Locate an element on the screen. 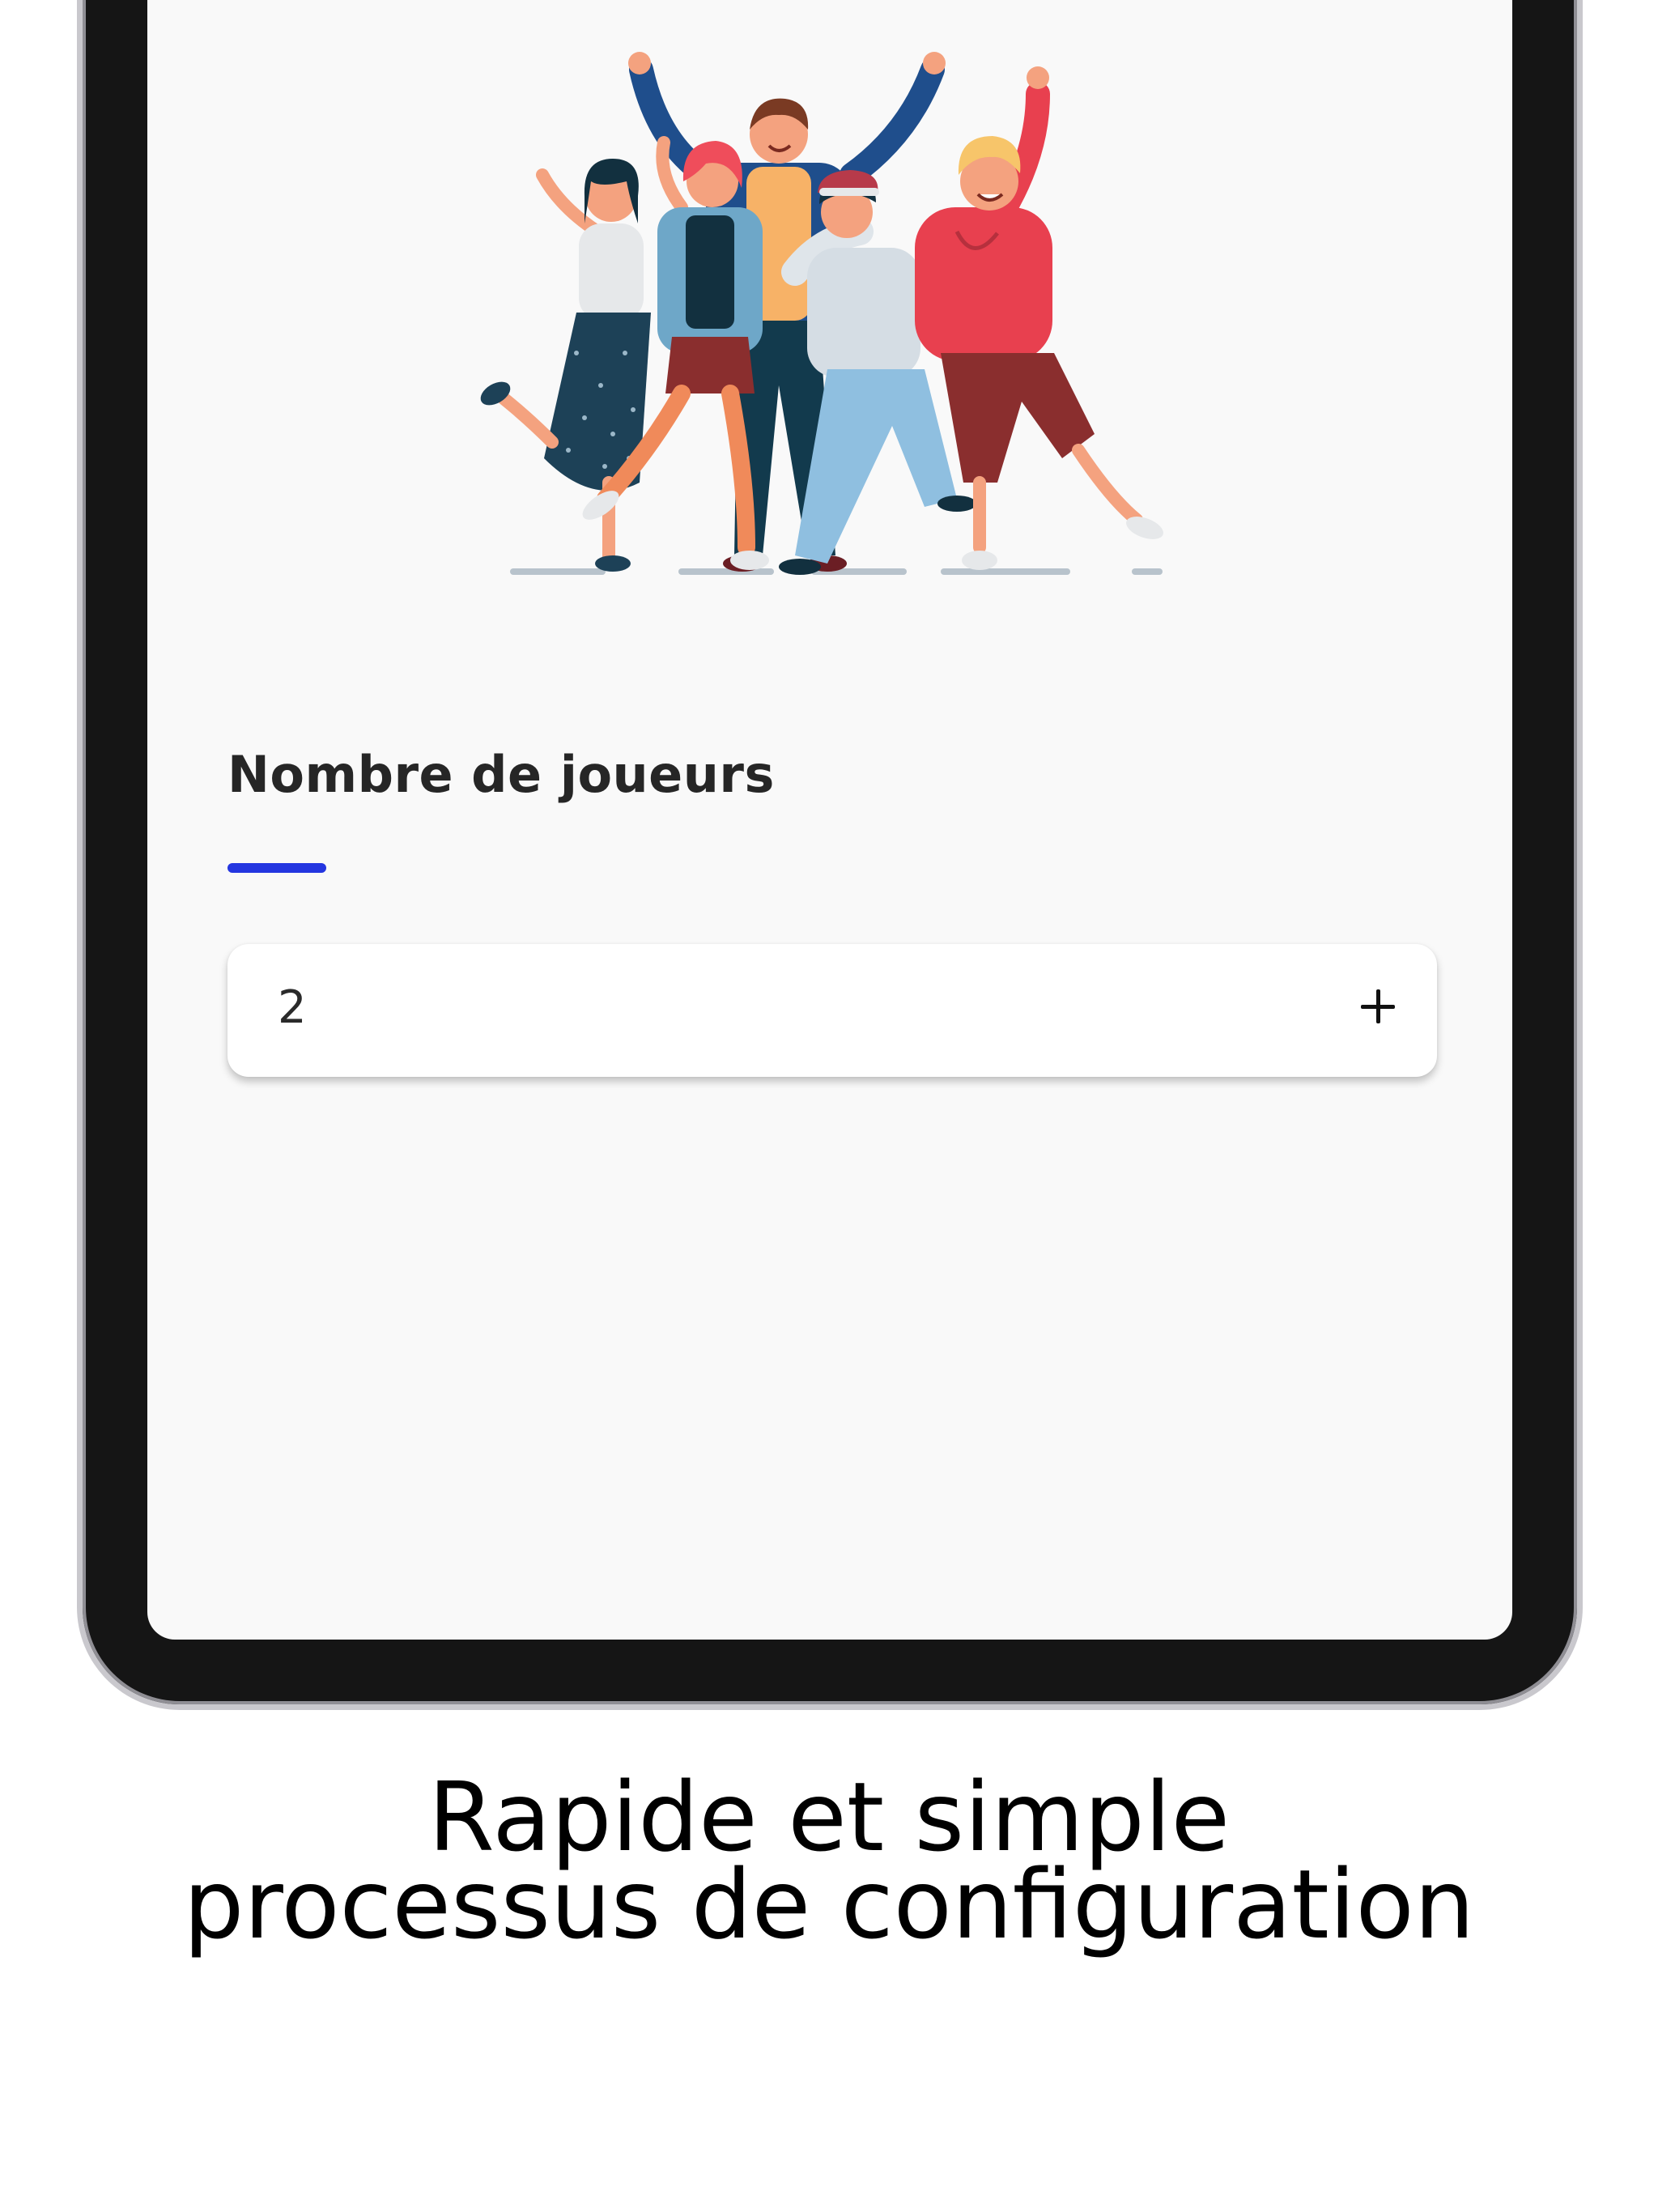  players-section-title: Nombre de joueurs is located at coordinates (501, 774).